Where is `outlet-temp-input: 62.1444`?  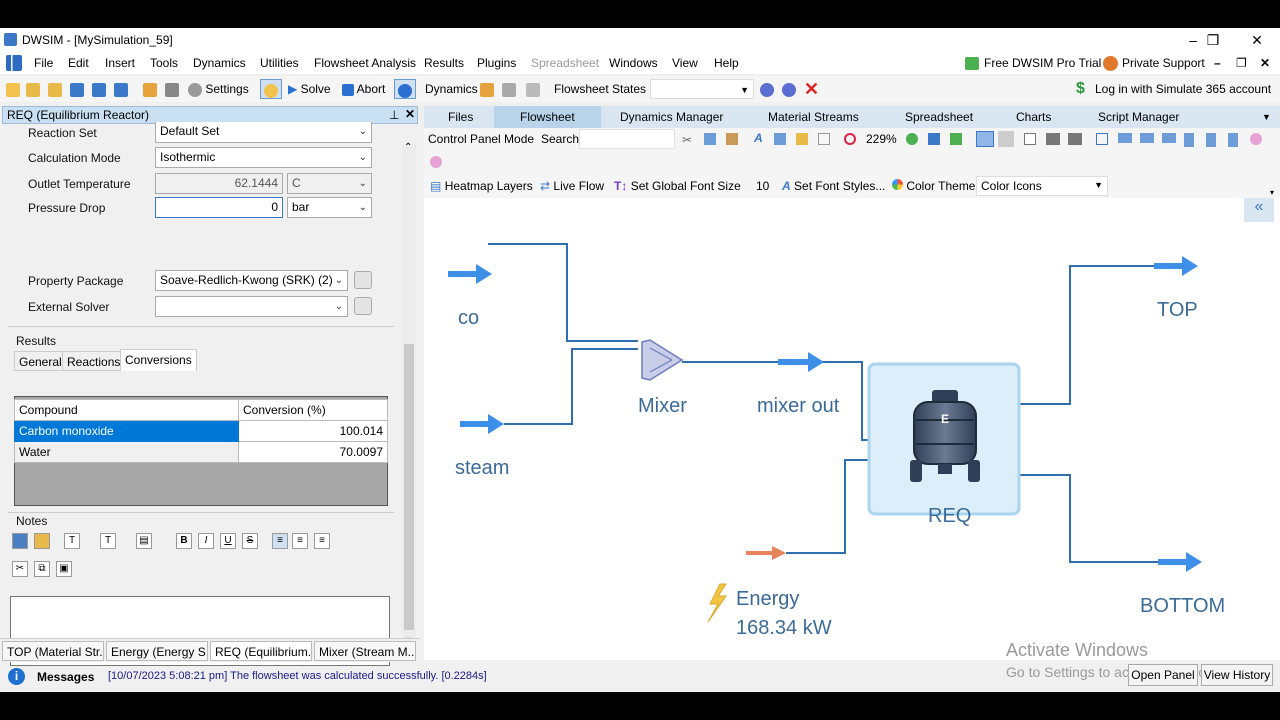
outlet-temp-input: 62.1444 is located at coordinates (219, 183).